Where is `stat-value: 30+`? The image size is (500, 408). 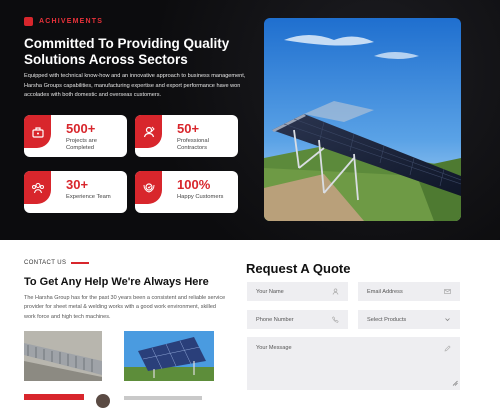
stat-value: 30+ is located at coordinates (77, 184).